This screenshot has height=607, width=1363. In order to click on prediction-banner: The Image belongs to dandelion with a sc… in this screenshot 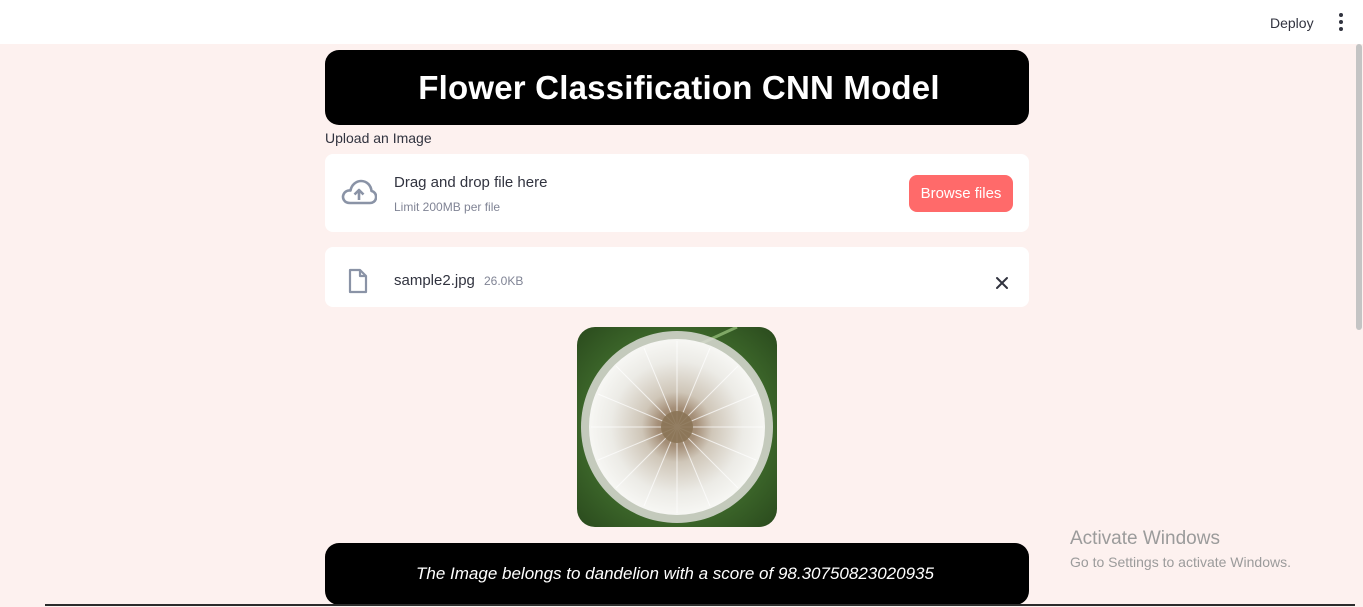, I will do `click(677, 574)`.